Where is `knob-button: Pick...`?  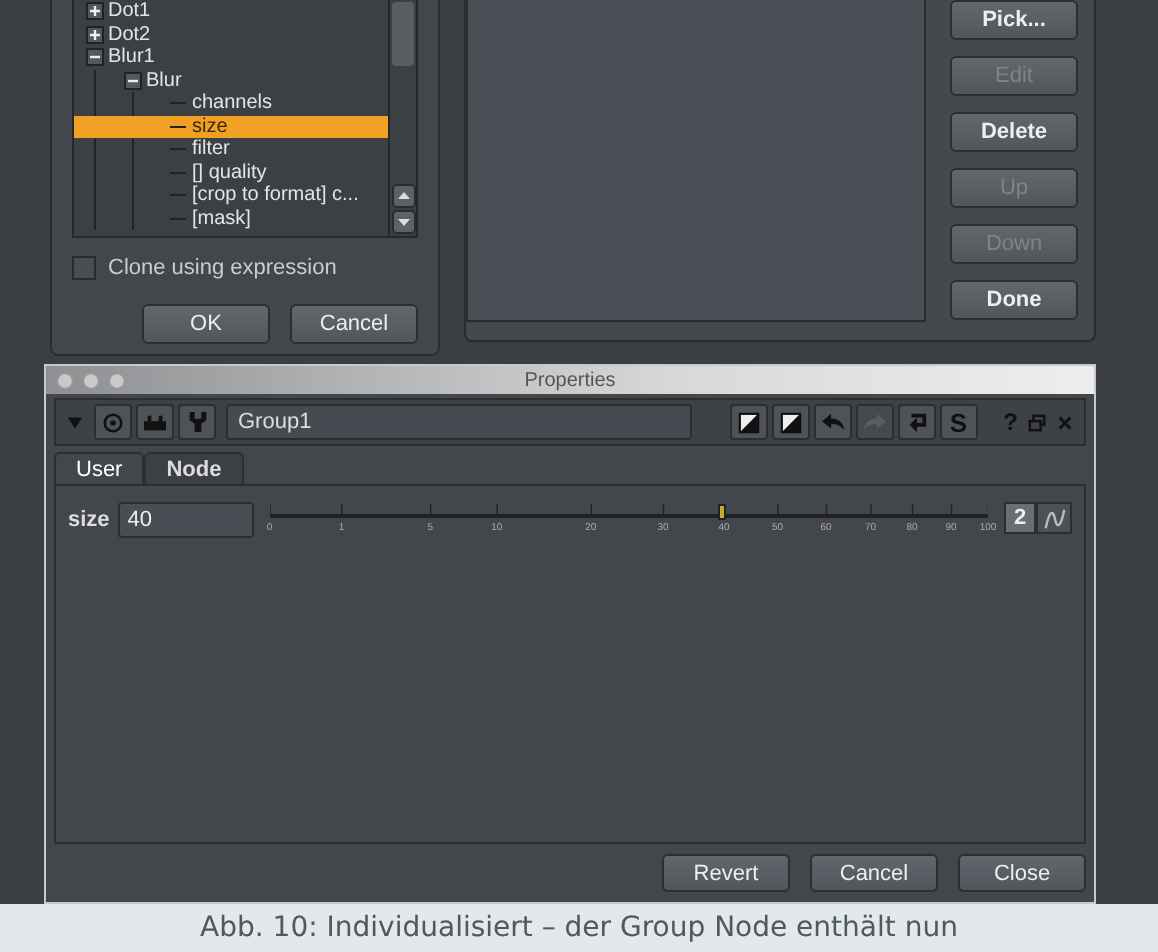 knob-button: Pick... is located at coordinates (1014, 20).